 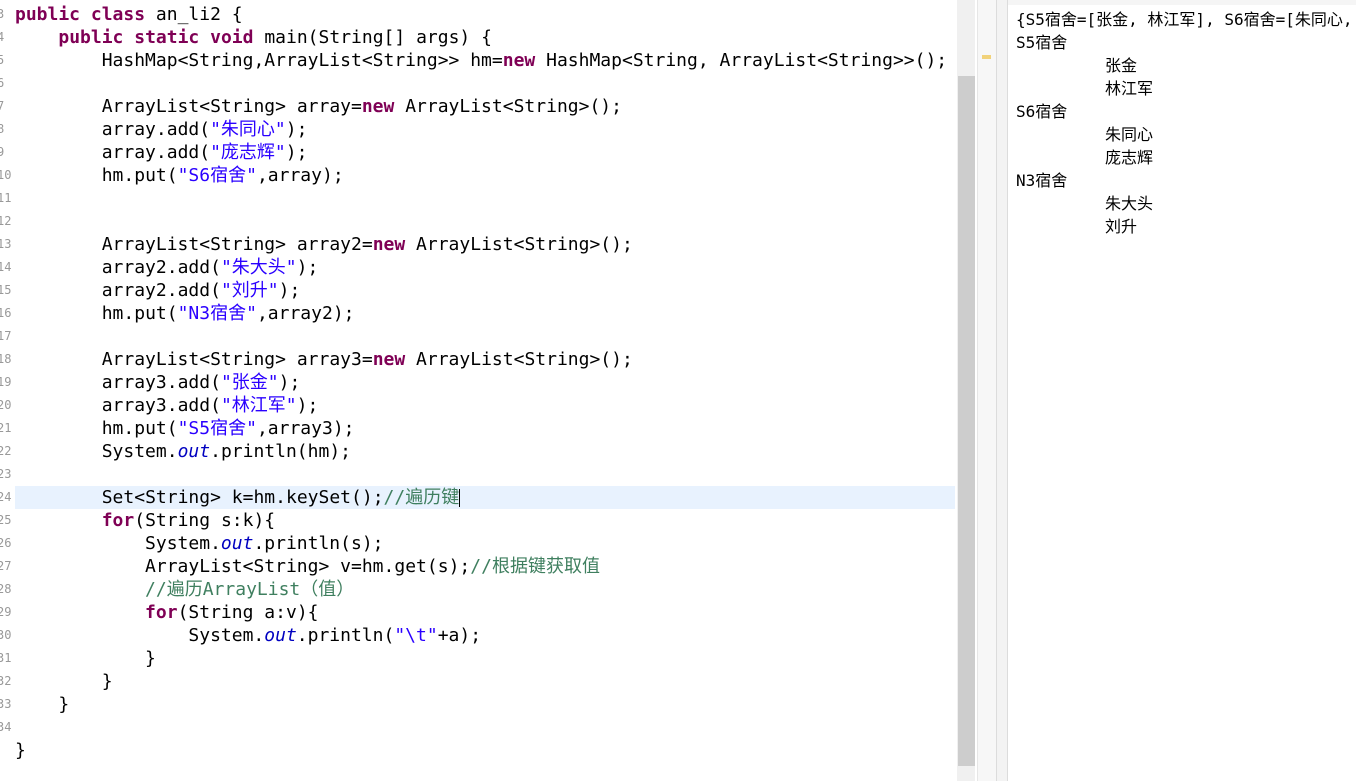 I want to click on line-number: 25, so click(x=6, y=520).